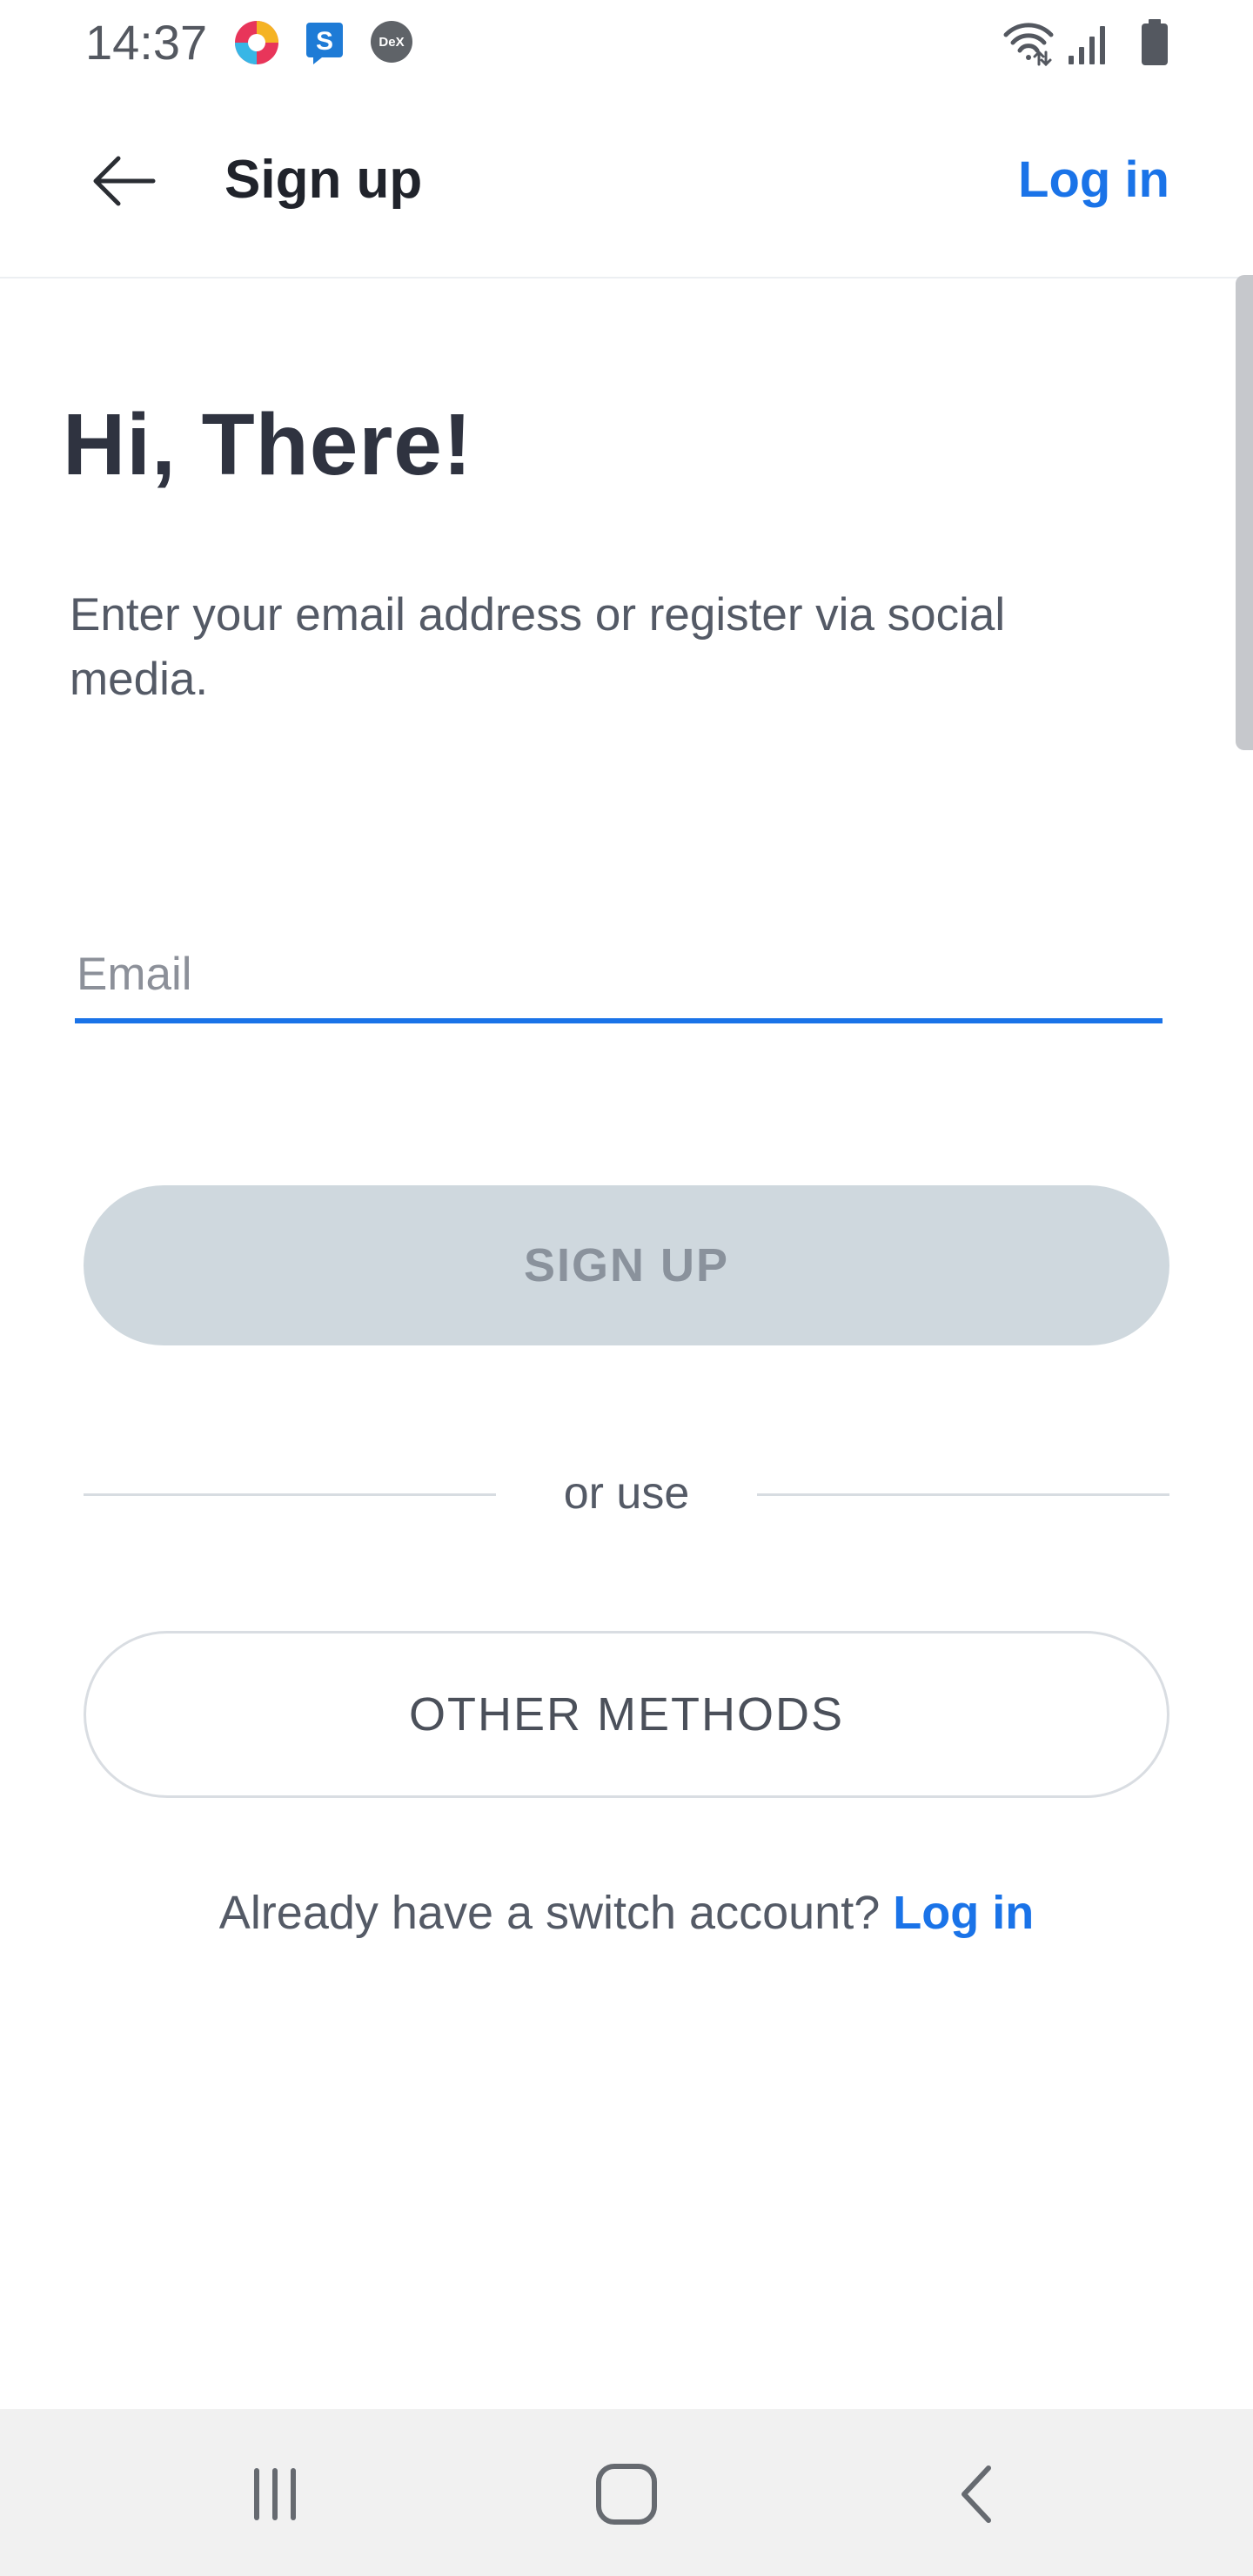 This screenshot has height=2576, width=1253. I want to click on sign-up-button: SIGN UP, so click(626, 1265).